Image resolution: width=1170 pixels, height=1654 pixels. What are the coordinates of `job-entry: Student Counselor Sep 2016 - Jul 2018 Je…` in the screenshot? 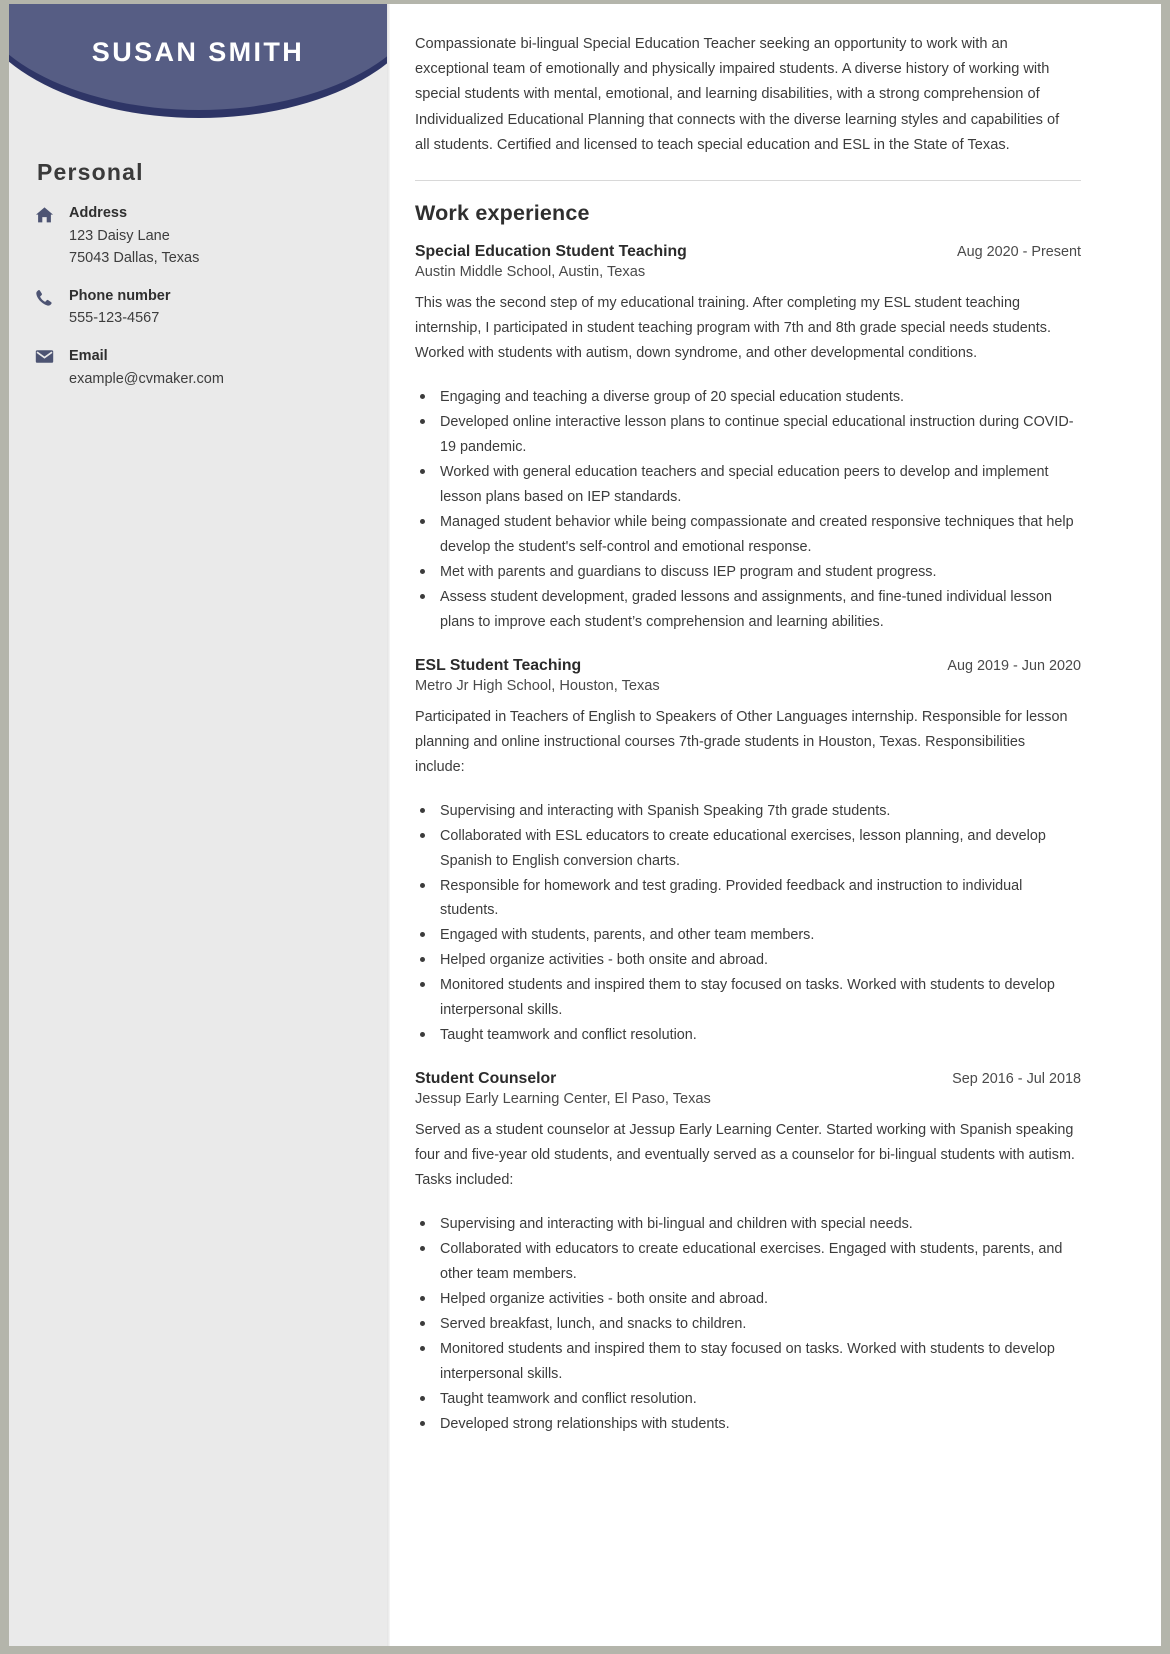 It's located at (748, 1253).